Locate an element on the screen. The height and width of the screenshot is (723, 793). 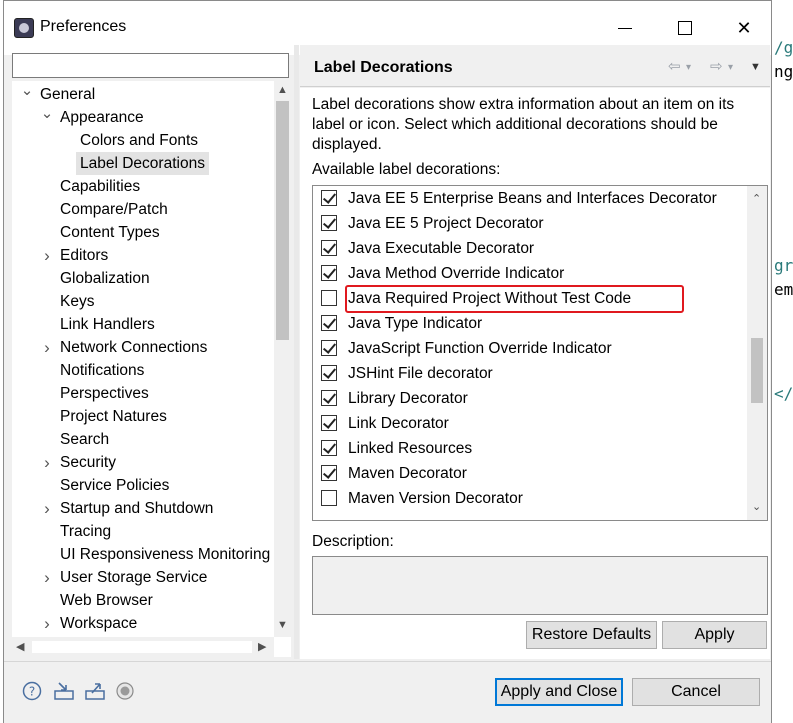
tree-item: Keys is located at coordinates (143, 301).